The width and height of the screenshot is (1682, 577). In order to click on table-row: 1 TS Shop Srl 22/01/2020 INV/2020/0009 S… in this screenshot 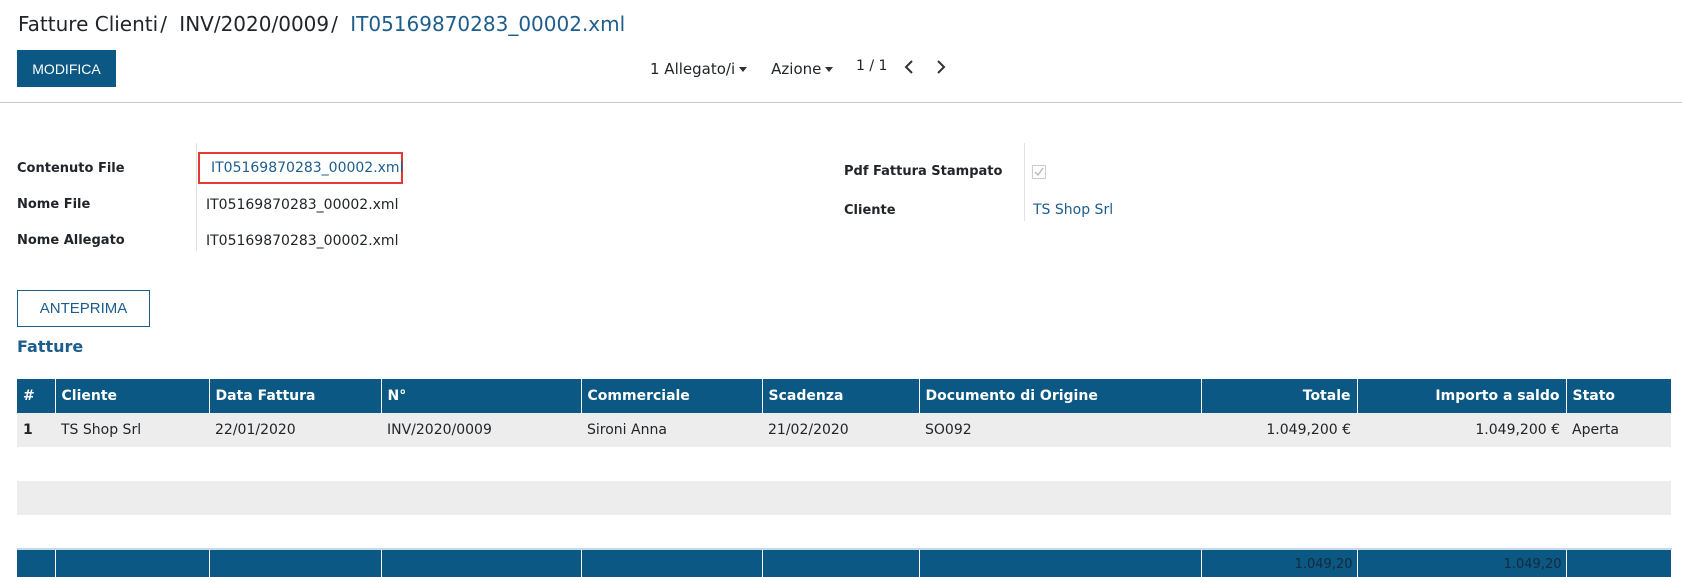, I will do `click(844, 430)`.